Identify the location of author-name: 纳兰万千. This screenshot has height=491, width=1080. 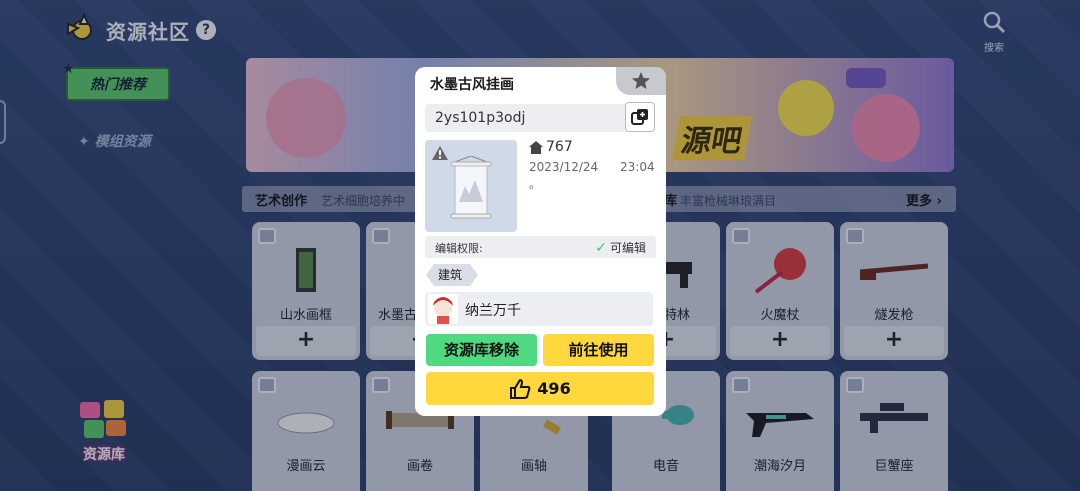
(493, 311).